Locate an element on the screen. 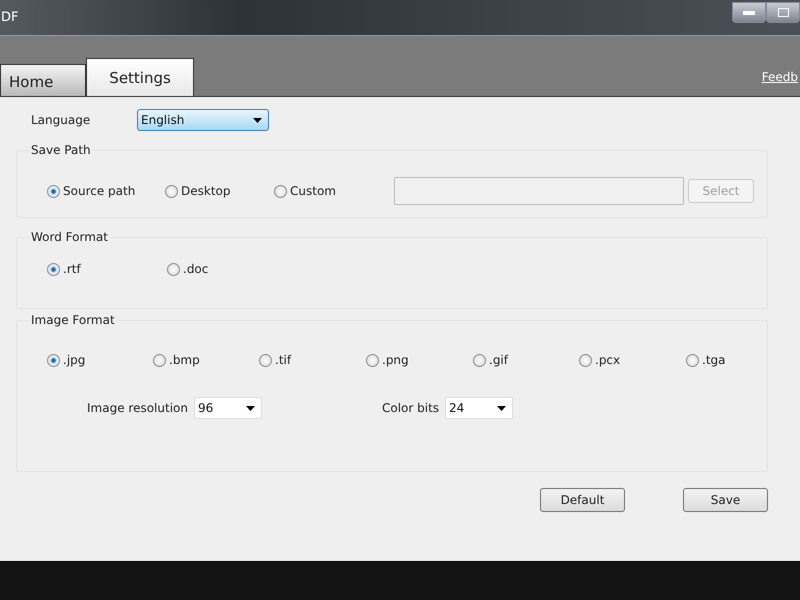 The width and height of the screenshot is (800, 600). radio-option: .tga is located at coordinates (716, 360).